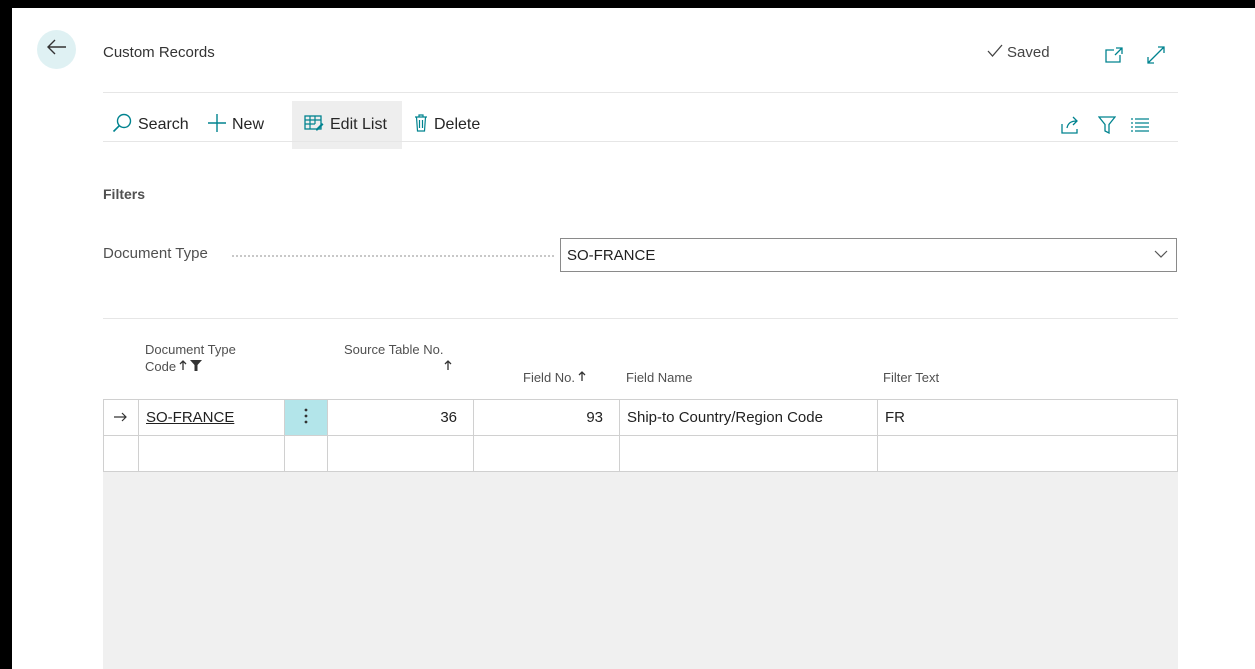 This screenshot has width=1255, height=669. What do you see at coordinates (748, 453) in the screenshot?
I see `field-name-cell` at bounding box center [748, 453].